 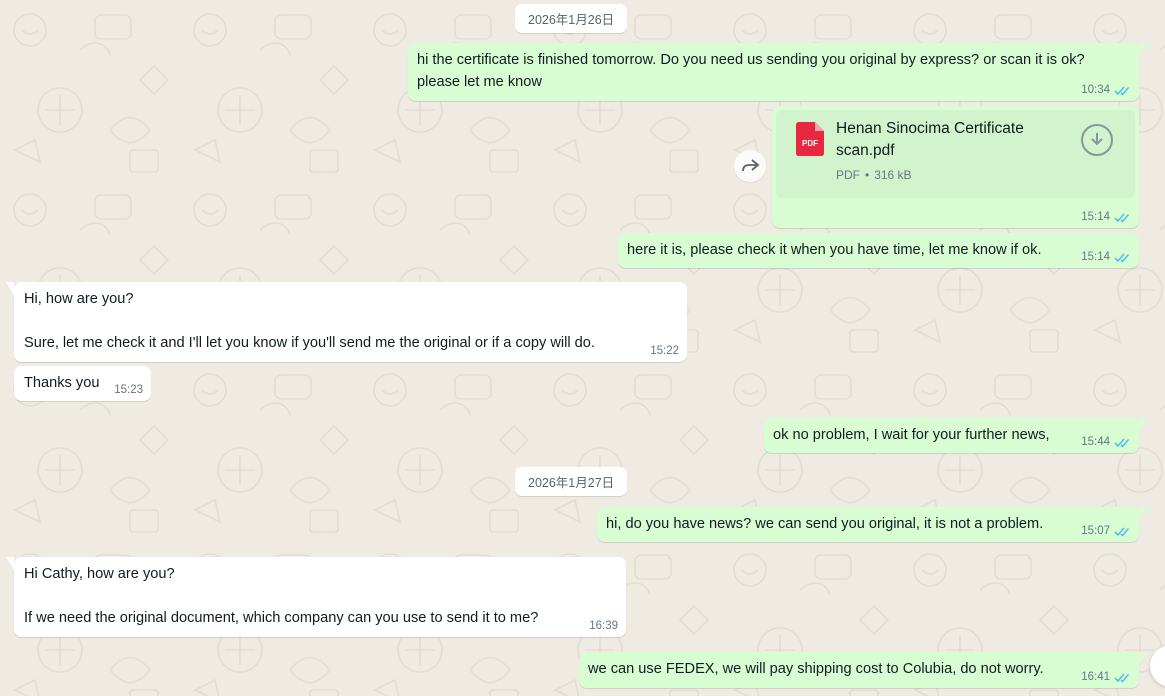 I want to click on date-separator: 2026年1月26日, so click(x=571, y=18).